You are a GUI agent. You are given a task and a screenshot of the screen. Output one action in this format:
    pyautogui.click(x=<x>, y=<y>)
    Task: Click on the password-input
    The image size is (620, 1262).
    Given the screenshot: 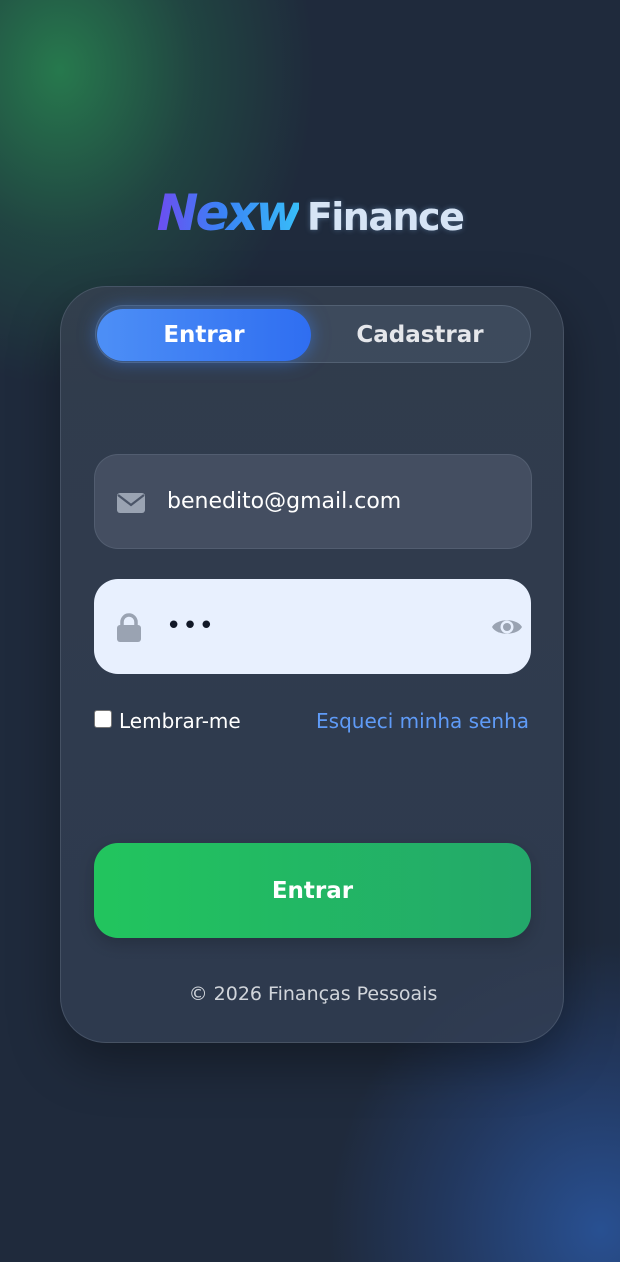 What is the action you would take?
    pyautogui.click(x=316, y=625)
    